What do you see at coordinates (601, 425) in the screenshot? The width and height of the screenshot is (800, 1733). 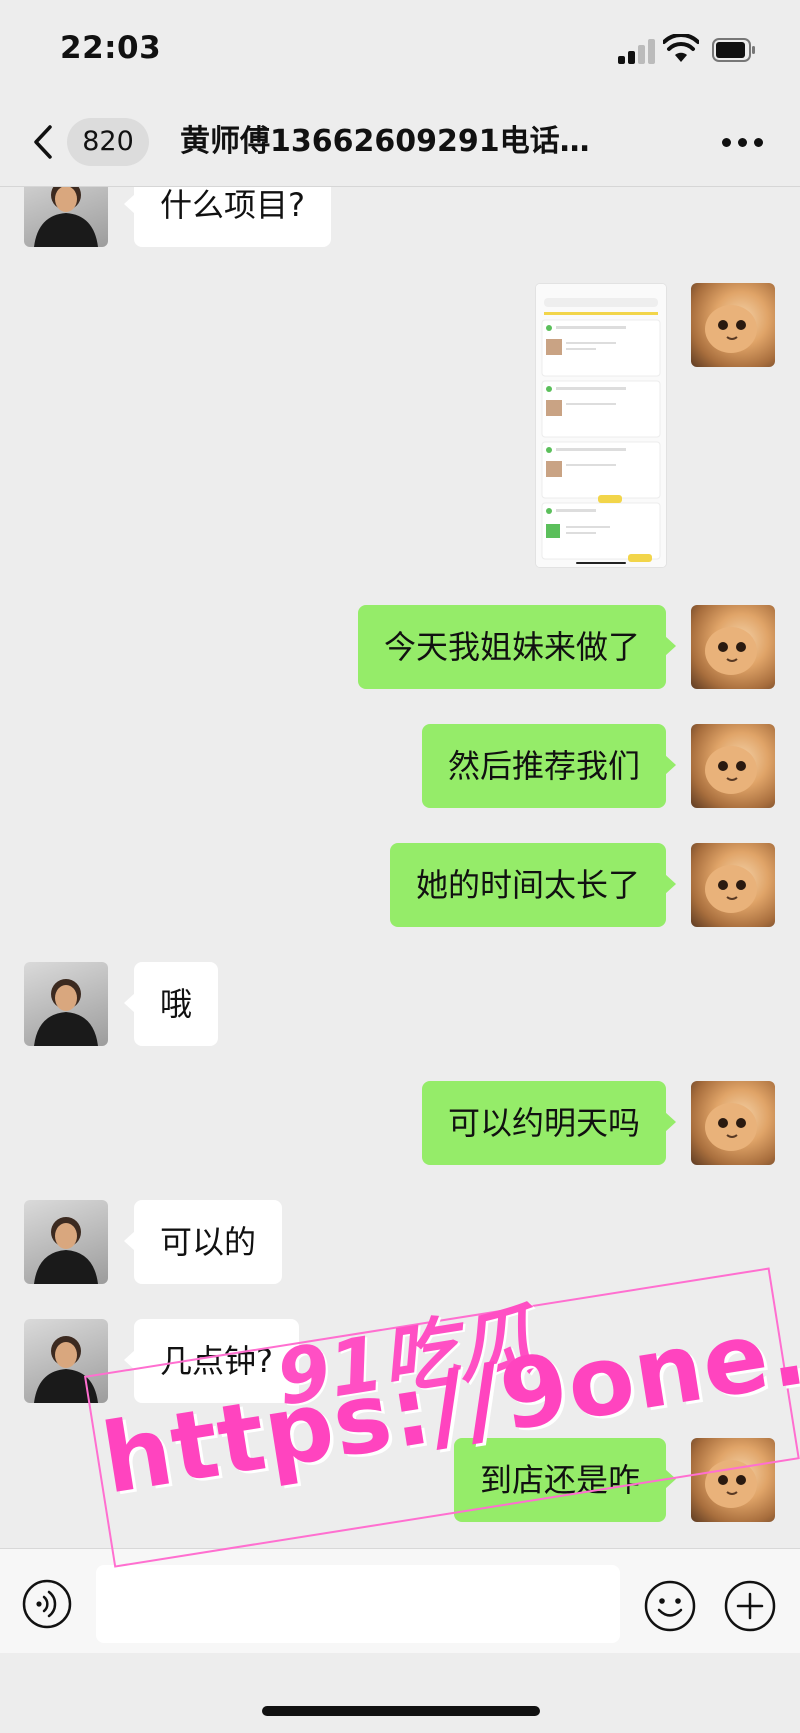 I see `image-message` at bounding box center [601, 425].